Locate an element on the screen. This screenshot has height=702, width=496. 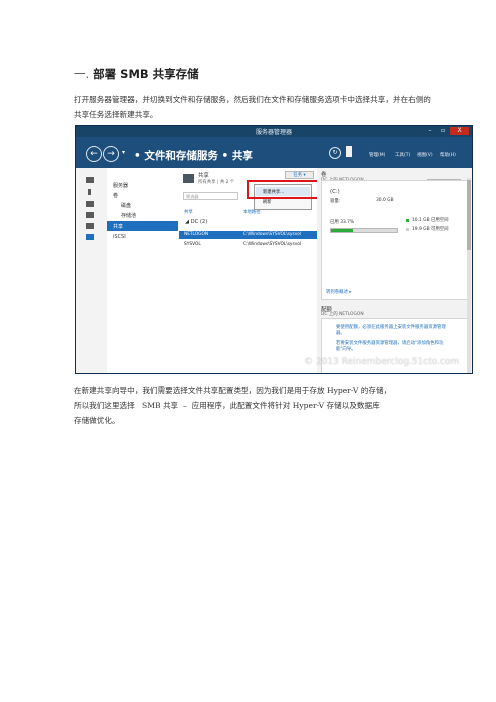
refresh-icon: ↻ is located at coordinates (335, 153).